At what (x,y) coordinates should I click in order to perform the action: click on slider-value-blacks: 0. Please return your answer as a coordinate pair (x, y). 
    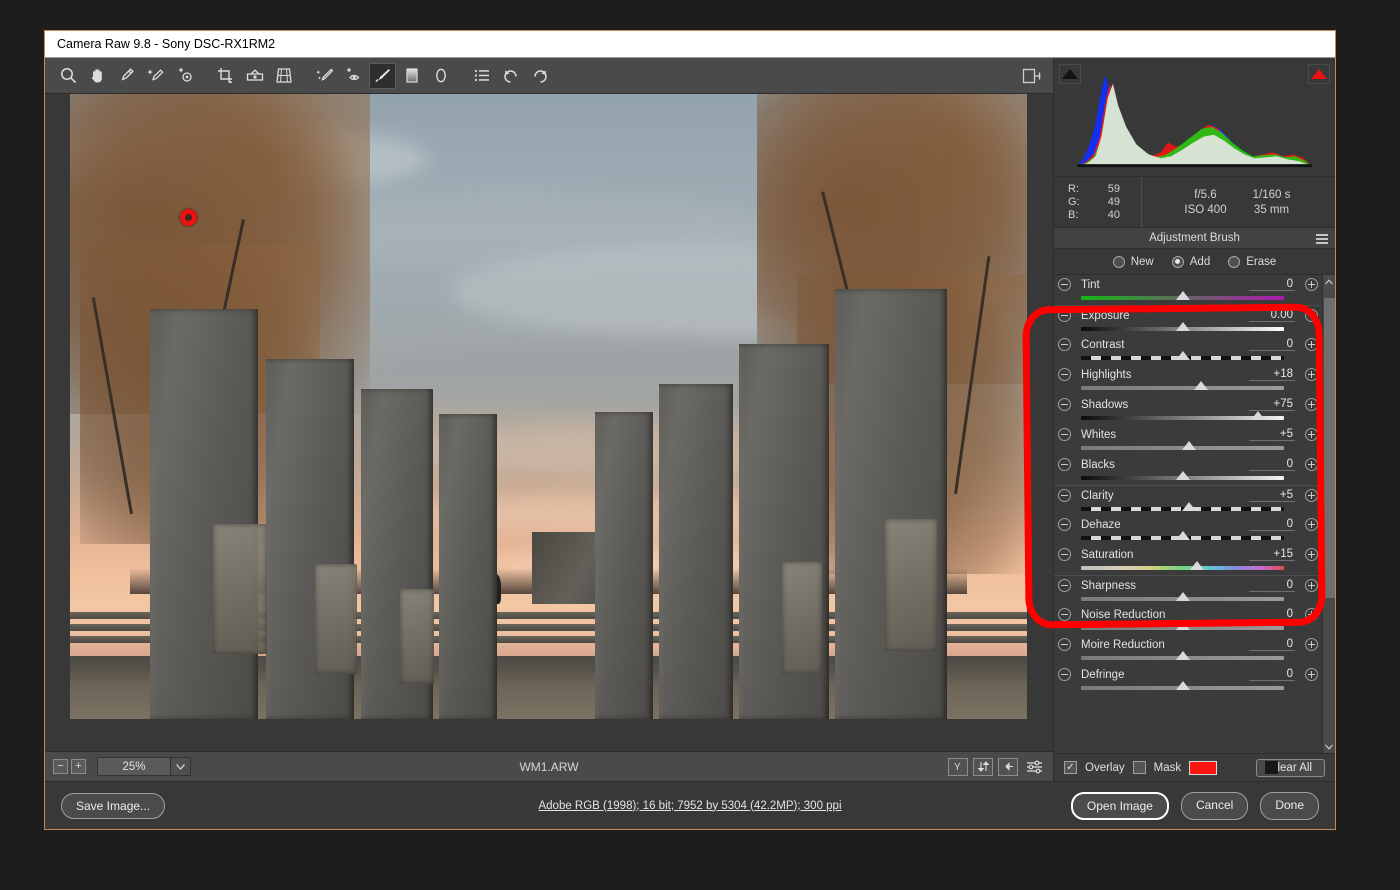
    Looking at the image, I should click on (1272, 464).